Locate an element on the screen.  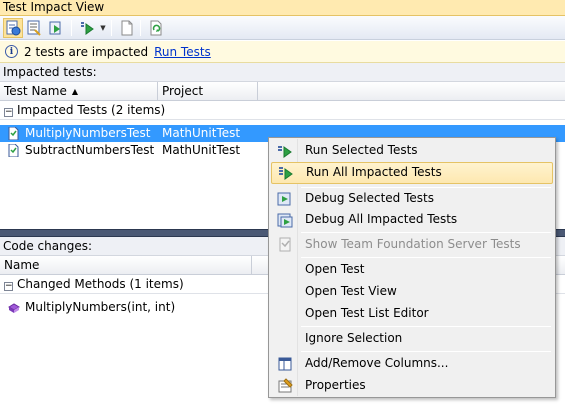
window-title: Test Impact View is located at coordinates (282, 8).